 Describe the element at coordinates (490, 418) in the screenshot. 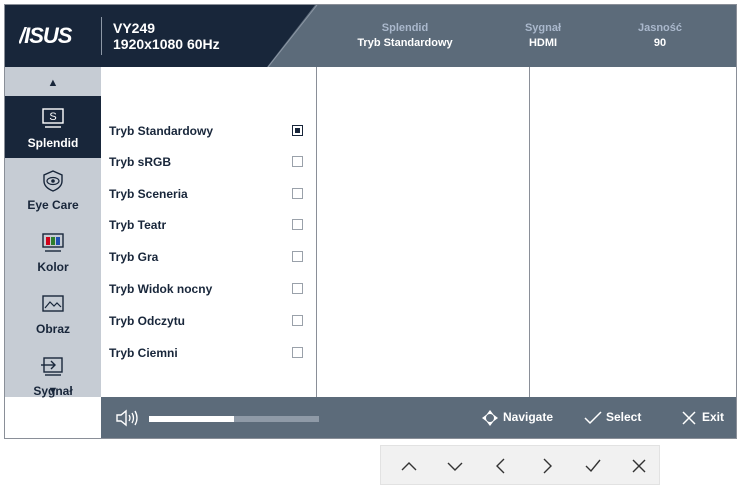

I see `navigate-icon` at that location.